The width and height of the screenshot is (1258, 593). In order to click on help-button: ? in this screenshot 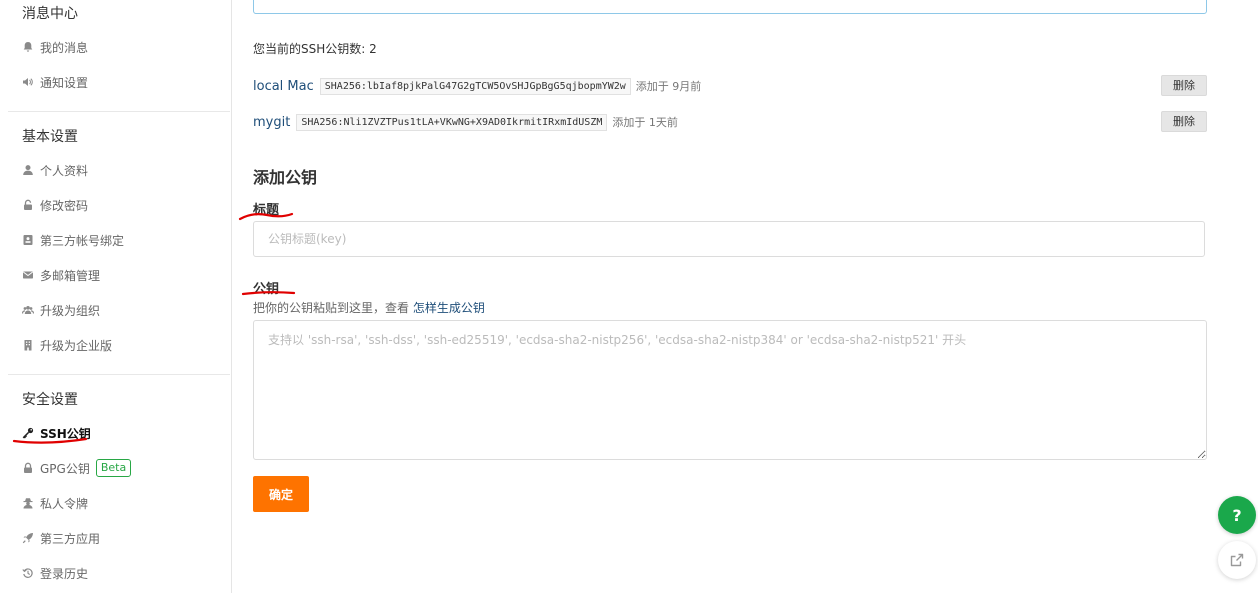, I will do `click(1237, 515)`.